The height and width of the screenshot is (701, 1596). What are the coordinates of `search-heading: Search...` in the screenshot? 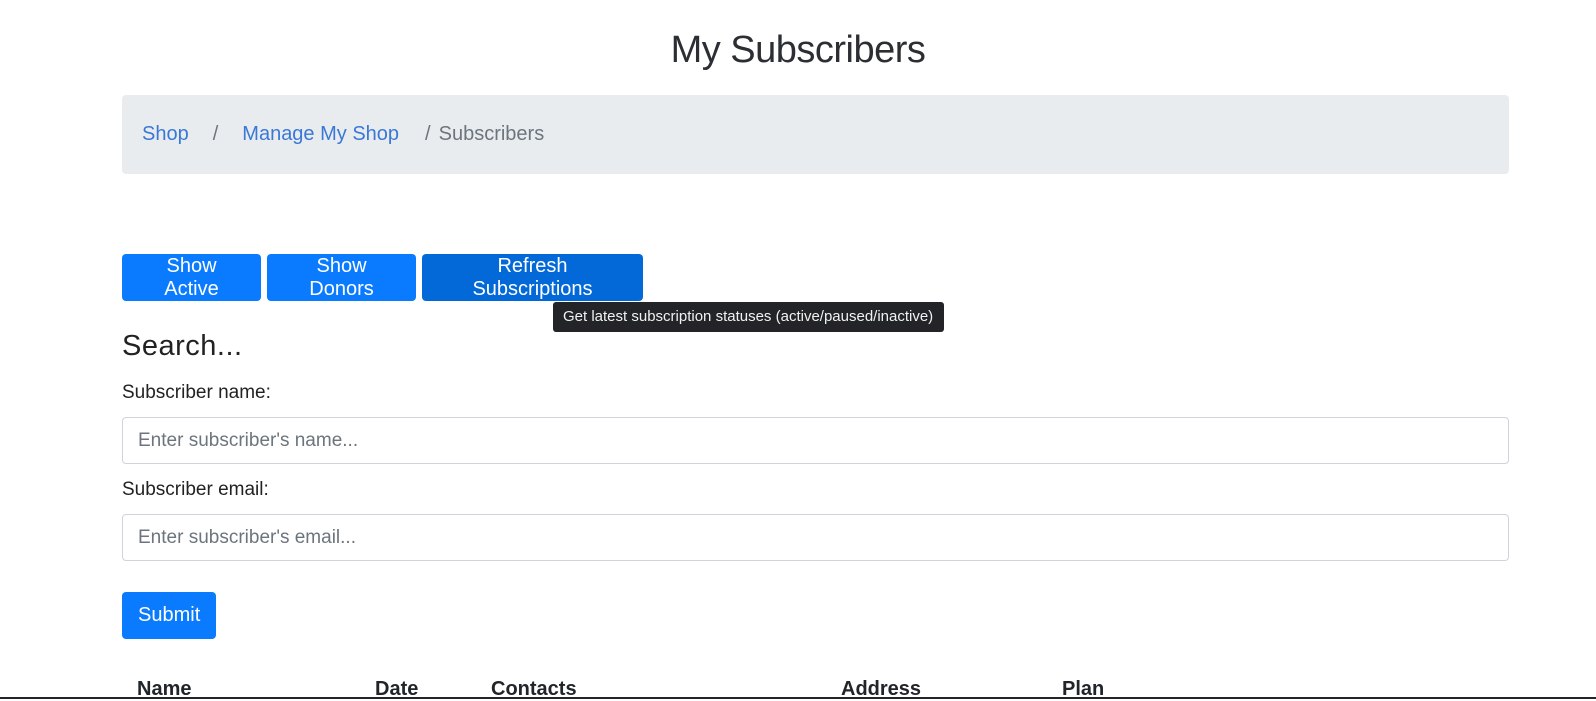 It's located at (182, 346).